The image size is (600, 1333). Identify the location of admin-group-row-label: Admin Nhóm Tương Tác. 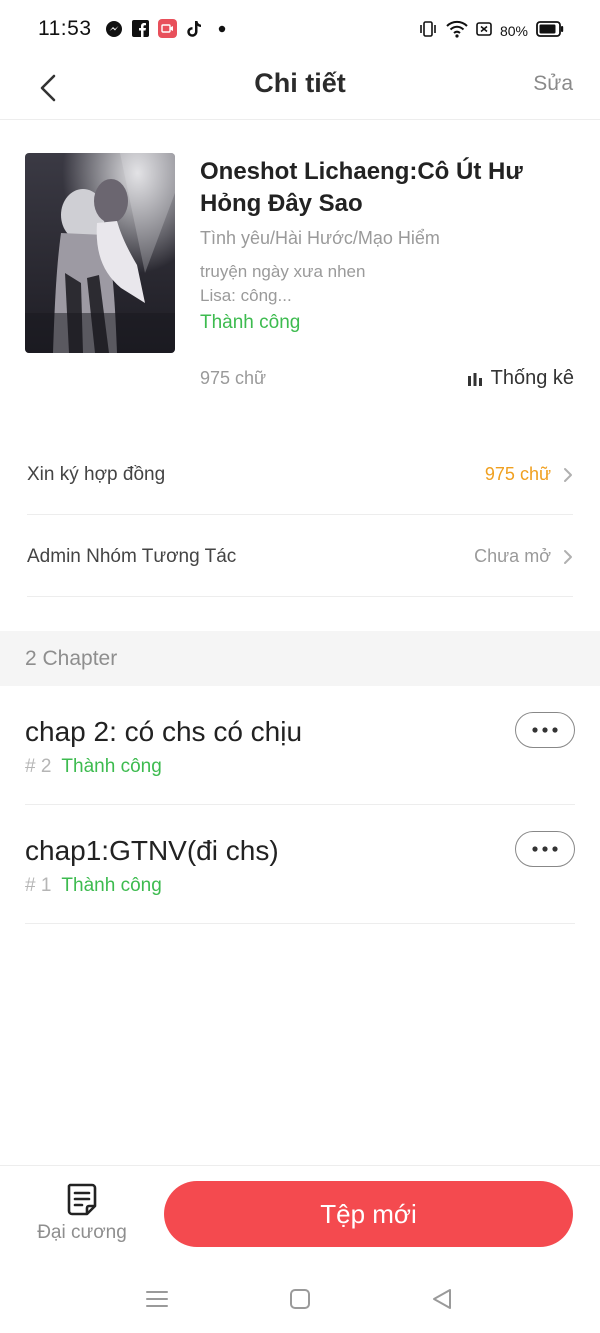
(132, 556).